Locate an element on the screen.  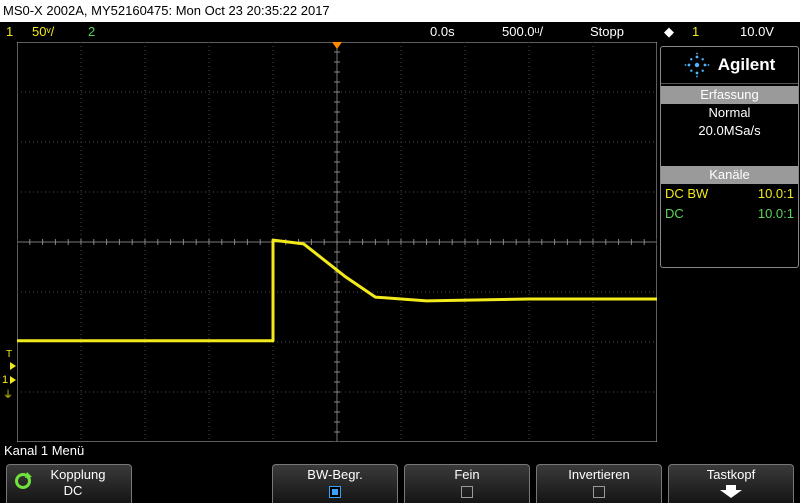
channel-row-1: DC BW 10.0:1 is located at coordinates (729, 194).